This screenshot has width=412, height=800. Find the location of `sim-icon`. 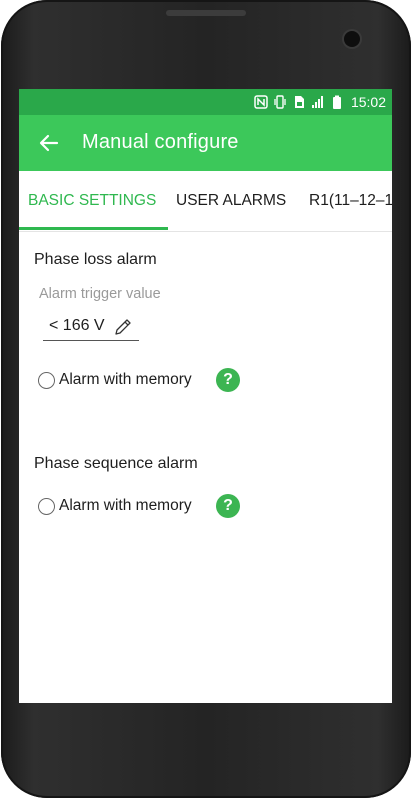

sim-icon is located at coordinates (299, 102).